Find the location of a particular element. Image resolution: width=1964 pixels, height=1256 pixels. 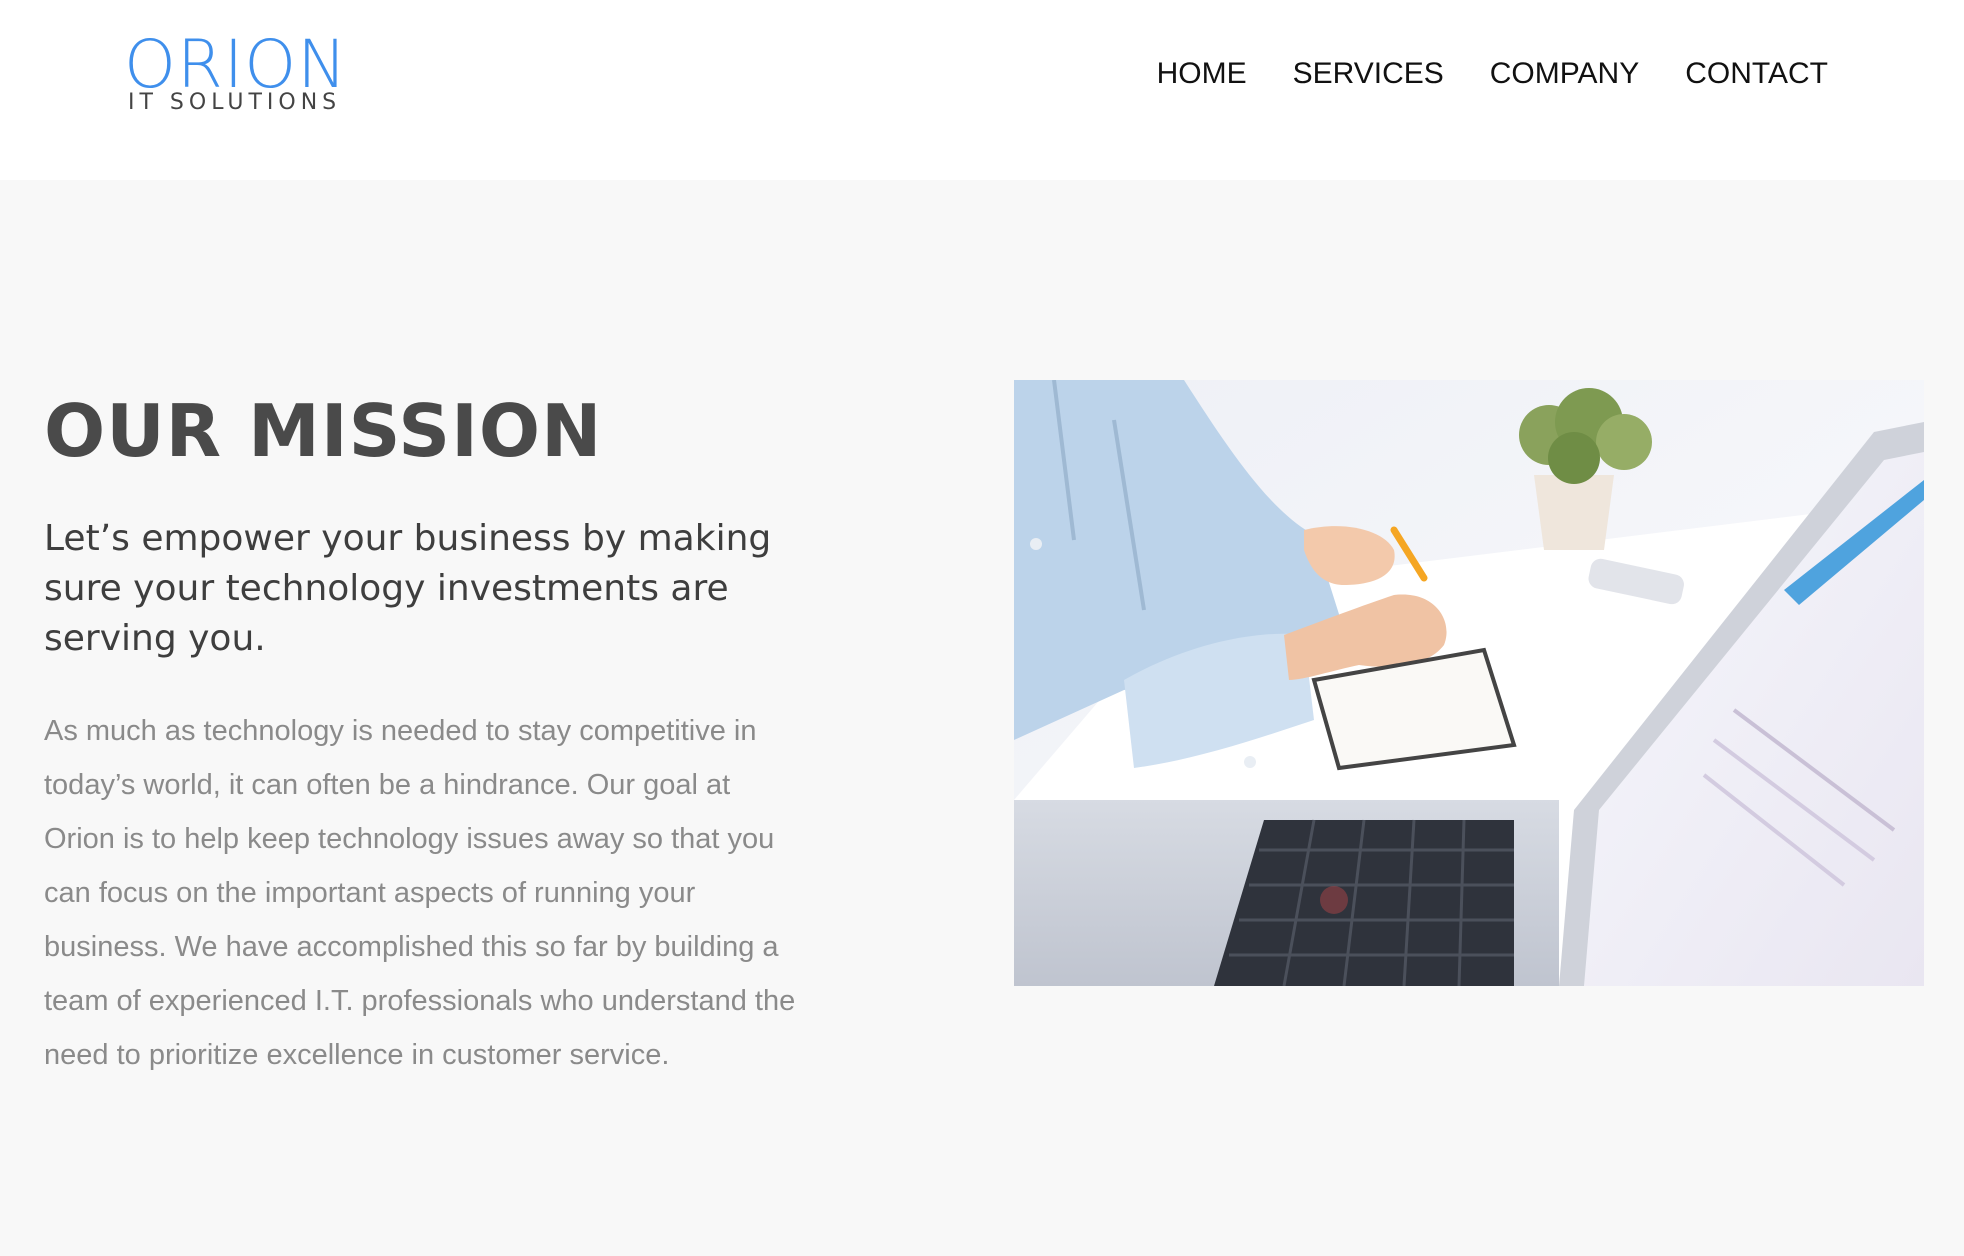

nav-services: SERVICES is located at coordinates (1368, 74).